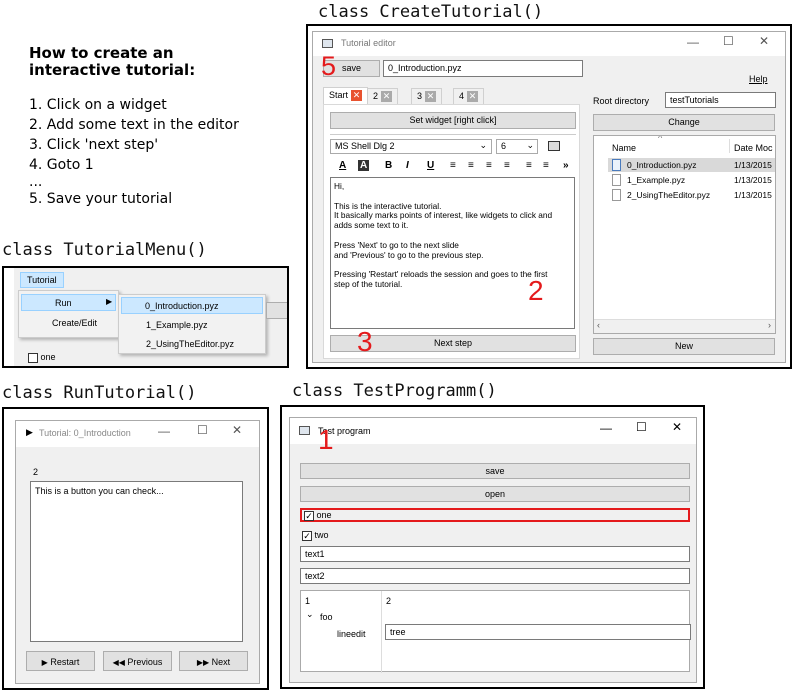 The width and height of the screenshot is (800, 694). Describe the element at coordinates (190, 344) in the screenshot. I see `submenu-item: 2_UsingTheEditor.pyz` at that location.